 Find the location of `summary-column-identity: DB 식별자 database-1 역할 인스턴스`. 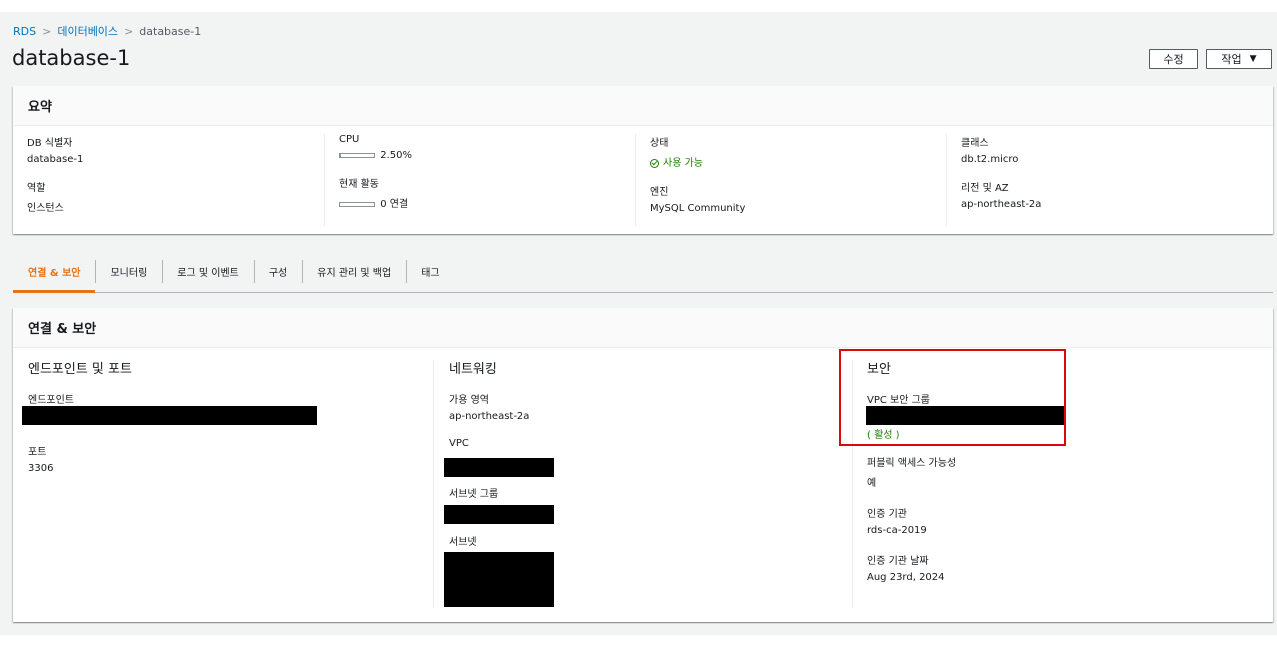

summary-column-identity: DB 식별자 database-1 역할 인스턴스 is located at coordinates (168, 180).